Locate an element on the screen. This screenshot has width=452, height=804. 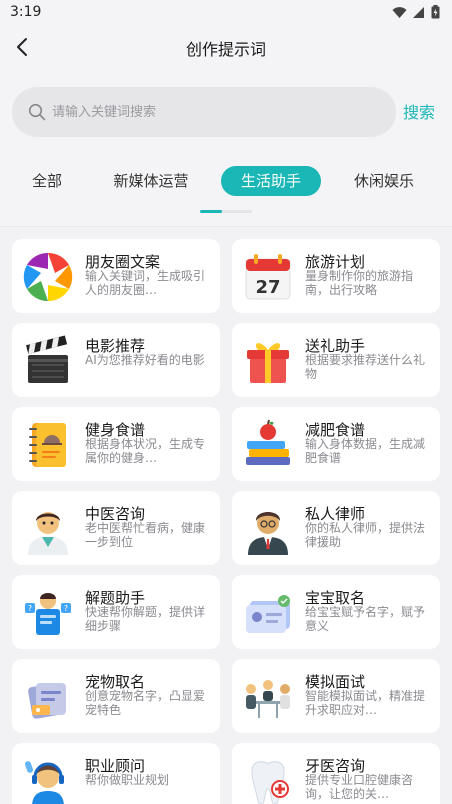
tab-new-media: 新媒体运营 is located at coordinates (151, 181).